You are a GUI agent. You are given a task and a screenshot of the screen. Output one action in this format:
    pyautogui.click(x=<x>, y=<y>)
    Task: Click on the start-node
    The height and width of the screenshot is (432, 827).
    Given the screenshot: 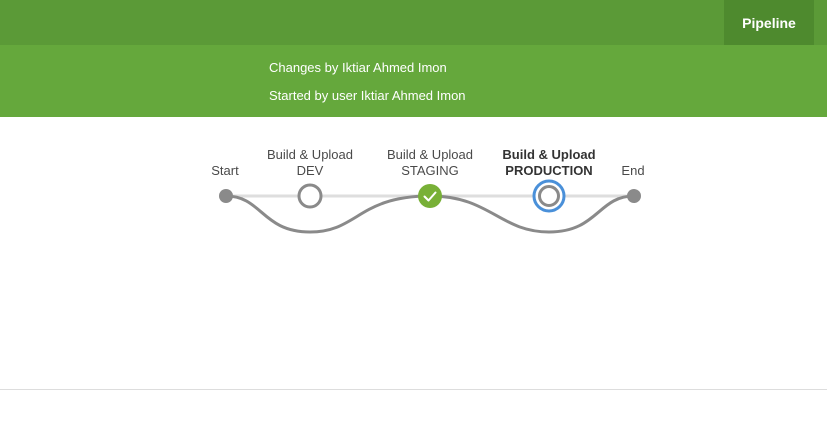 What is the action you would take?
    pyautogui.click(x=226, y=196)
    